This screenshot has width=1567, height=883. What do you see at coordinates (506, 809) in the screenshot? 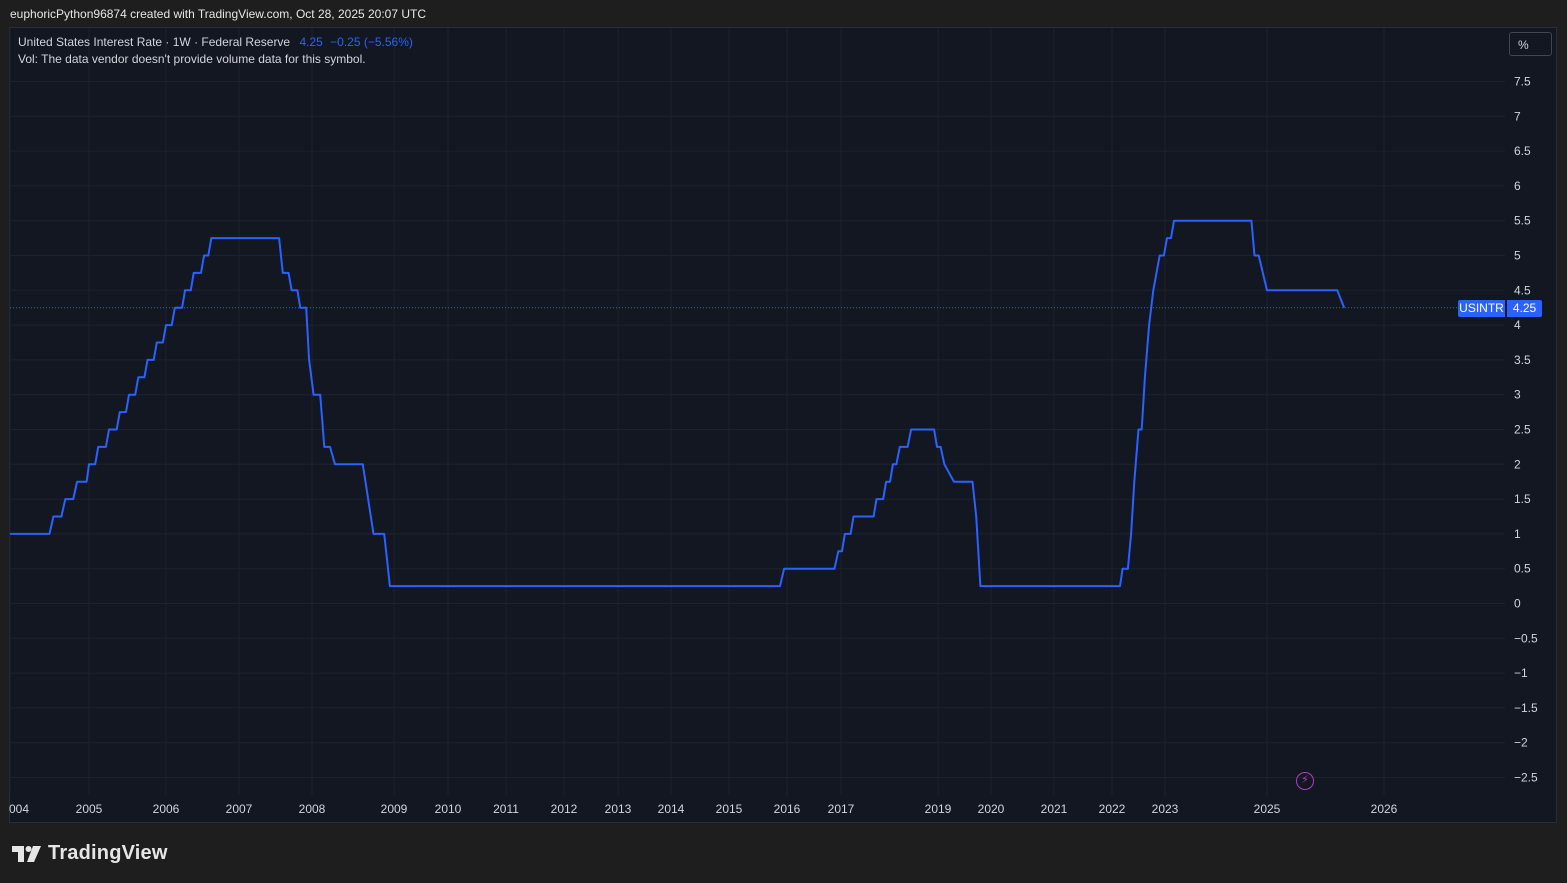
I see `x-tick-label: 2011` at bounding box center [506, 809].